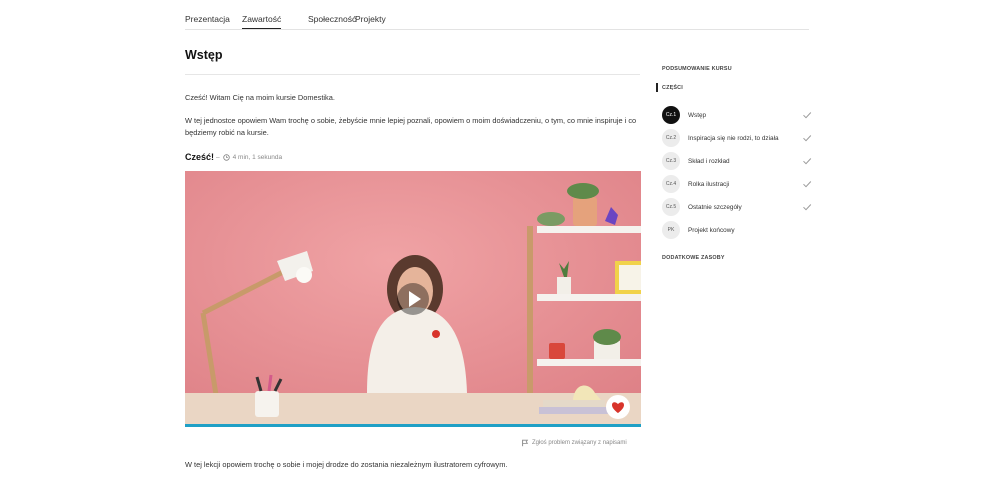  I want to click on report-subtitles-link: Zgłoś problem związany z napisami, so click(574, 443).